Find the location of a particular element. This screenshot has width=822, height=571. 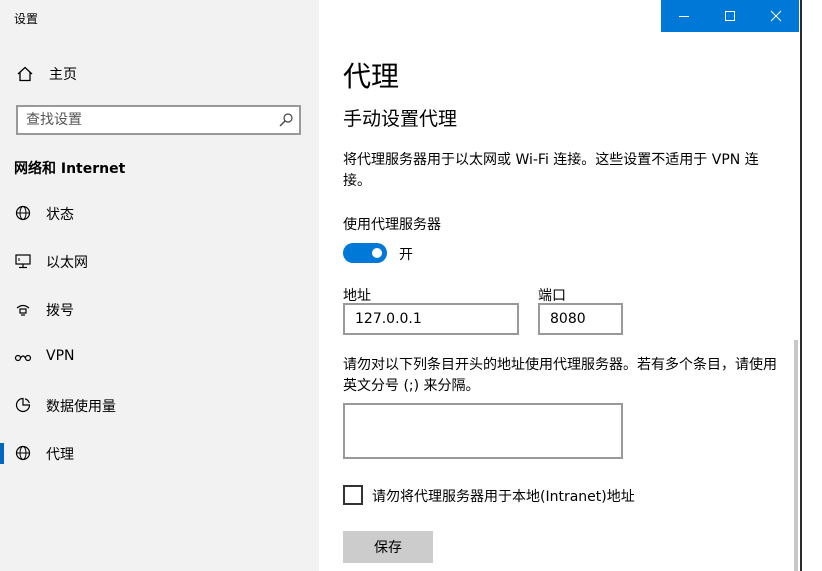

search-input is located at coordinates (146, 120).